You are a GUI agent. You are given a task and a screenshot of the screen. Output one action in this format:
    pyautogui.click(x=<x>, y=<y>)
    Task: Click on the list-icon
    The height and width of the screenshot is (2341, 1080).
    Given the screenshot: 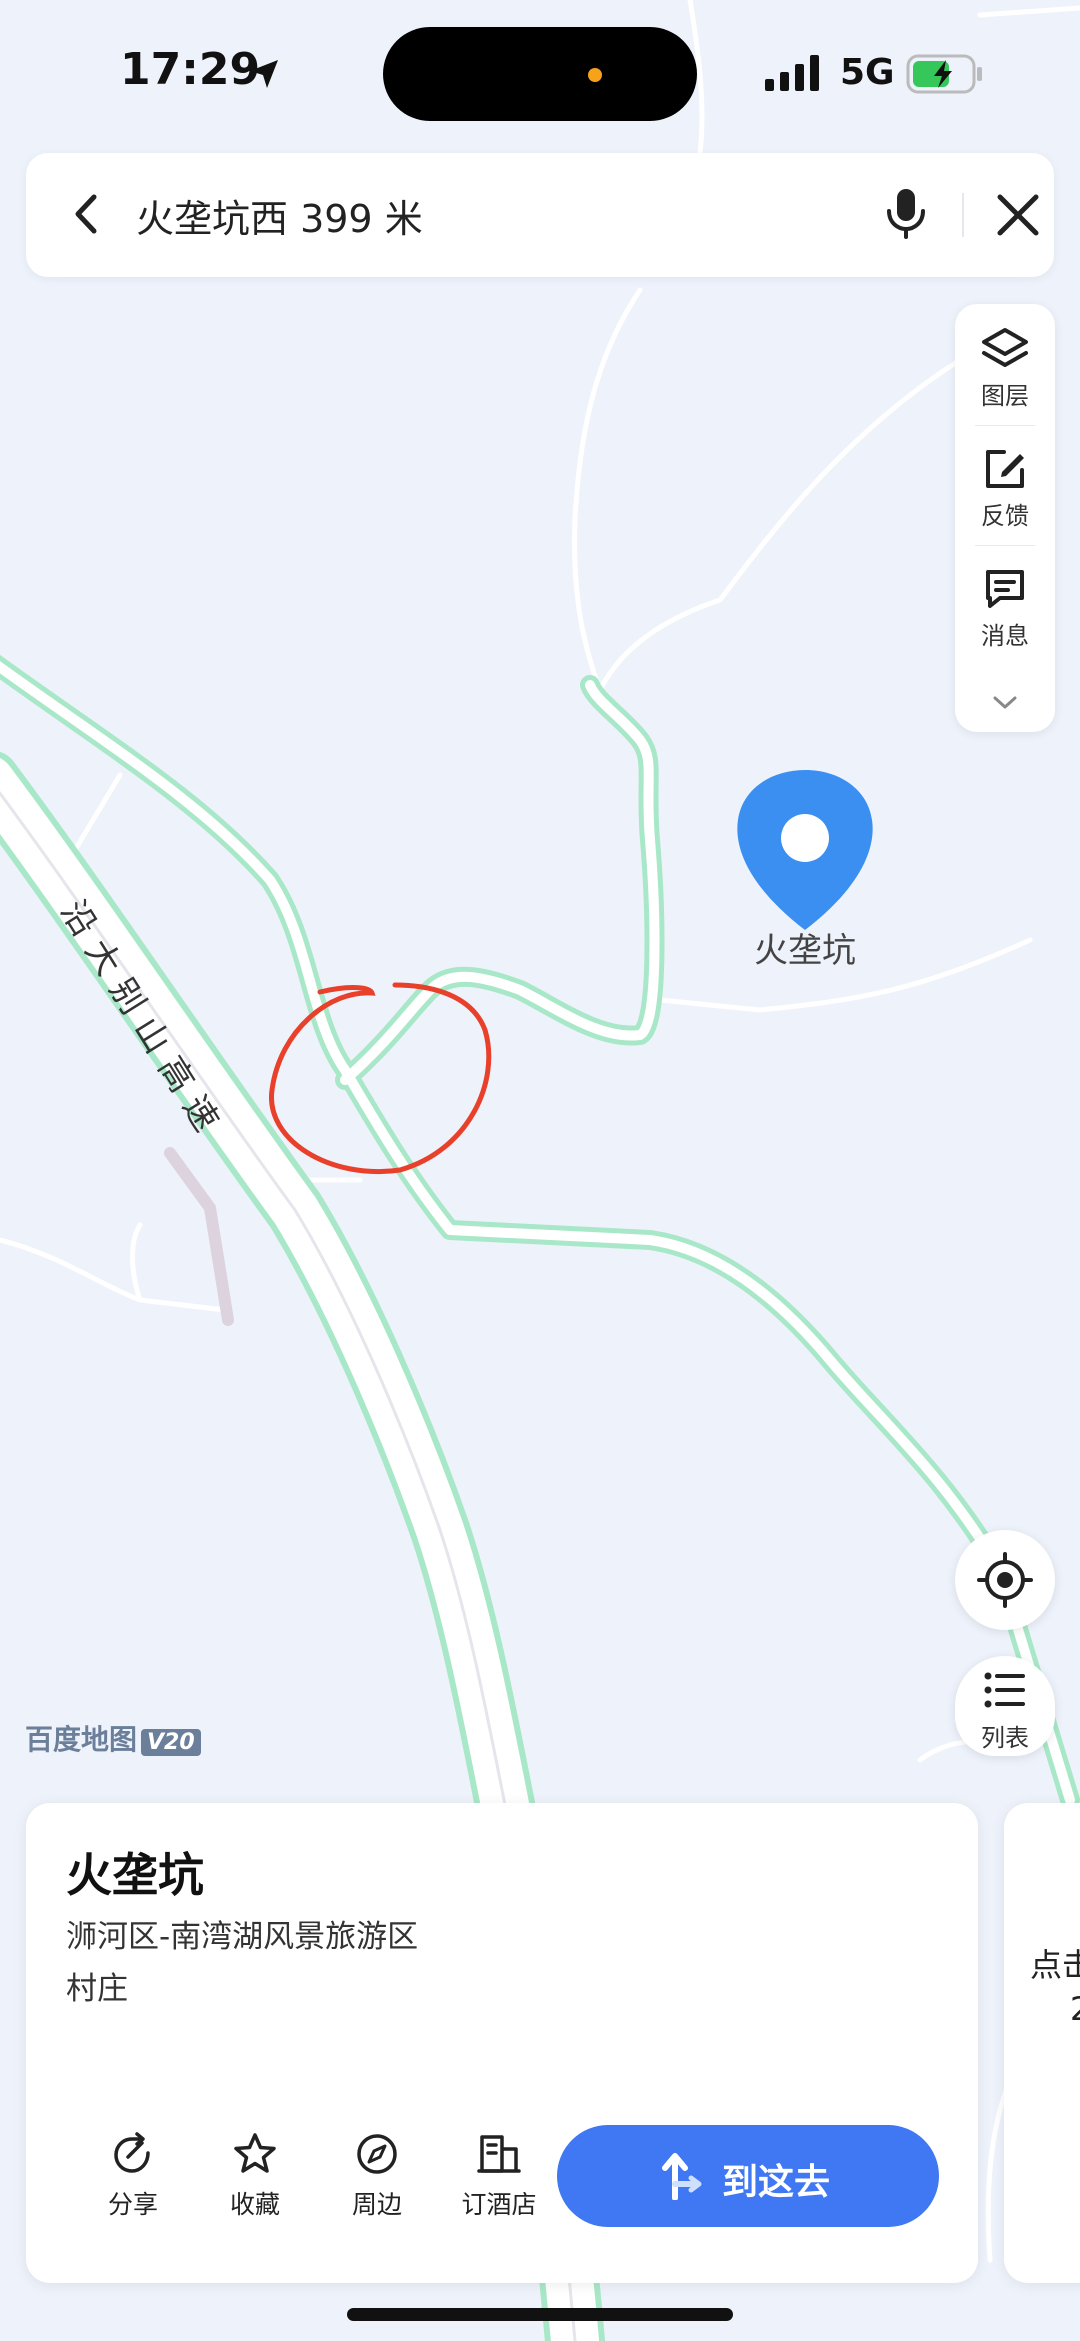 What is the action you would take?
    pyautogui.click(x=1004, y=1690)
    